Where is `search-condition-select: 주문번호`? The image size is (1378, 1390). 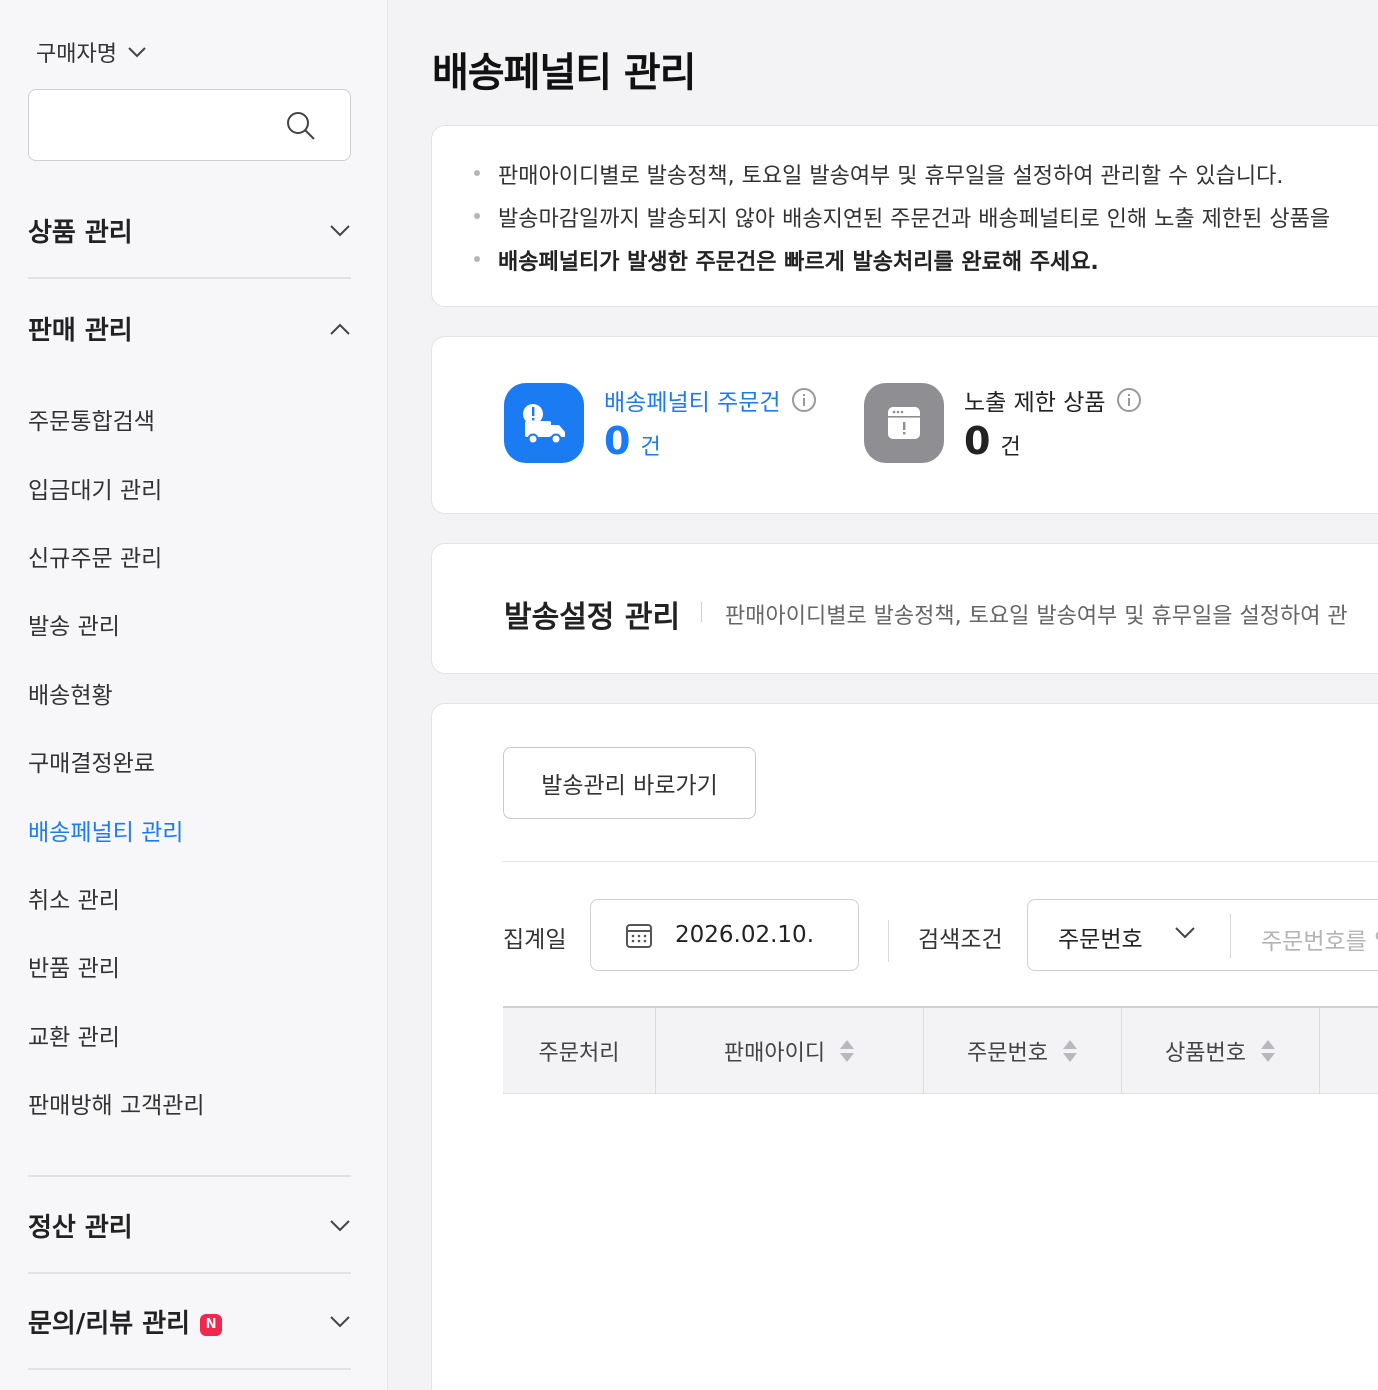
search-condition-select: 주문번호 is located at coordinates (1100, 937).